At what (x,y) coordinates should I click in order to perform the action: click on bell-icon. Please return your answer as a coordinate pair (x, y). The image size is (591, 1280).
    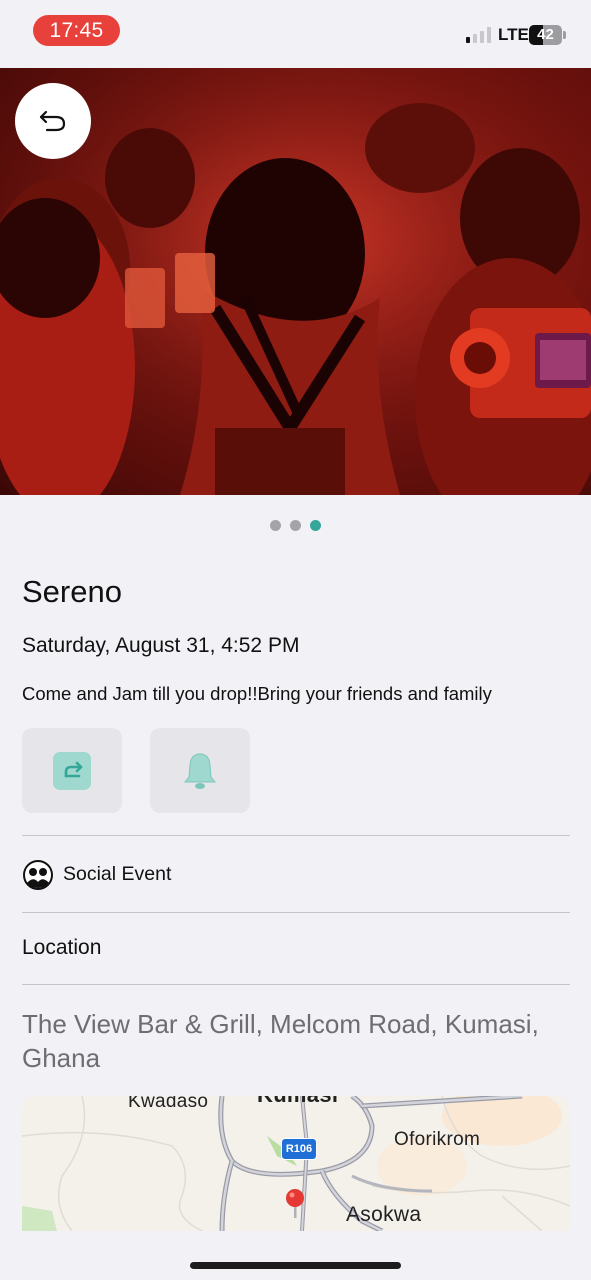
    Looking at the image, I should click on (200, 770).